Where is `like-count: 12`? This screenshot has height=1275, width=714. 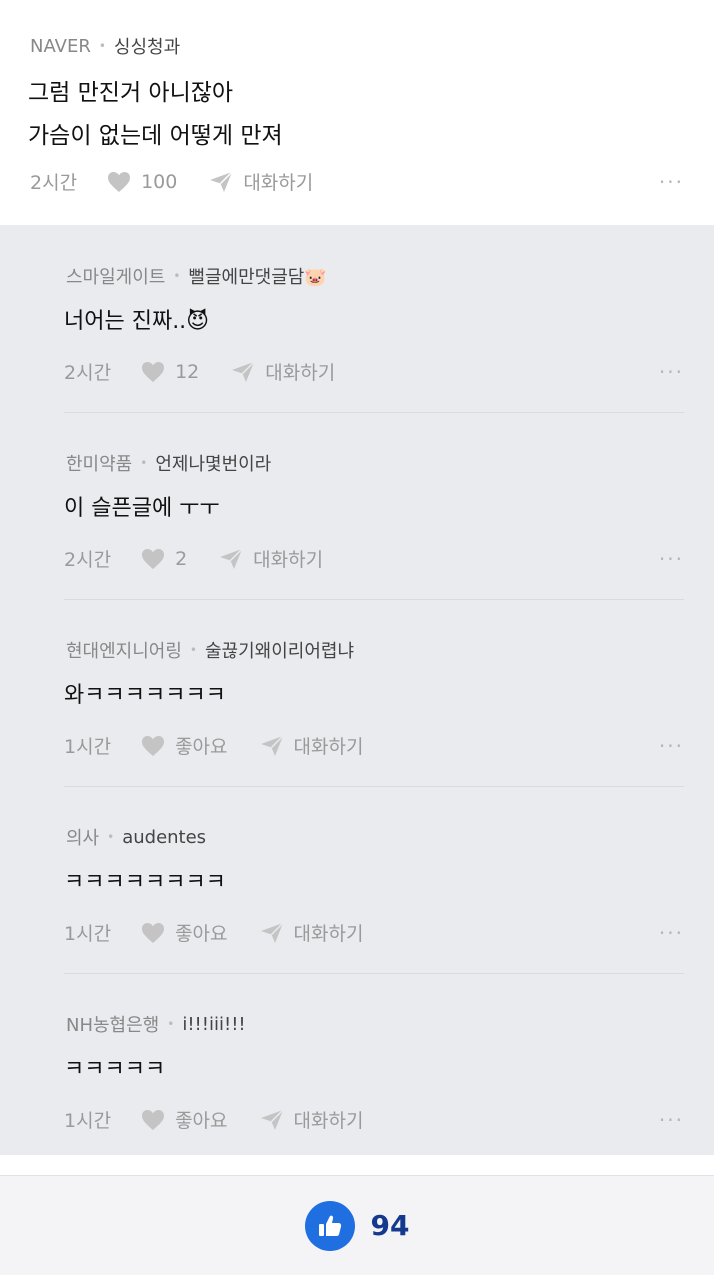 like-count: 12 is located at coordinates (187, 371).